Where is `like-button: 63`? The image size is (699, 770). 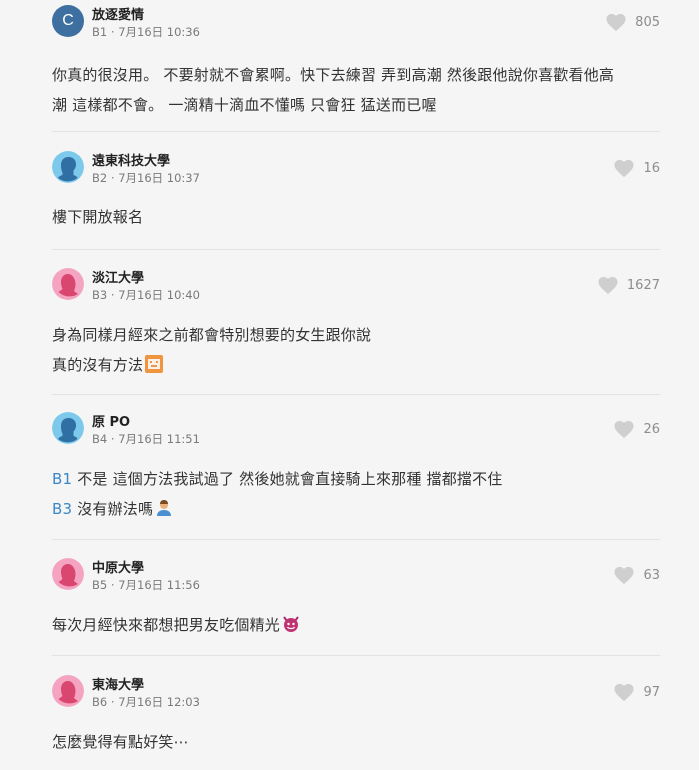
like-button: 63 is located at coordinates (636, 575).